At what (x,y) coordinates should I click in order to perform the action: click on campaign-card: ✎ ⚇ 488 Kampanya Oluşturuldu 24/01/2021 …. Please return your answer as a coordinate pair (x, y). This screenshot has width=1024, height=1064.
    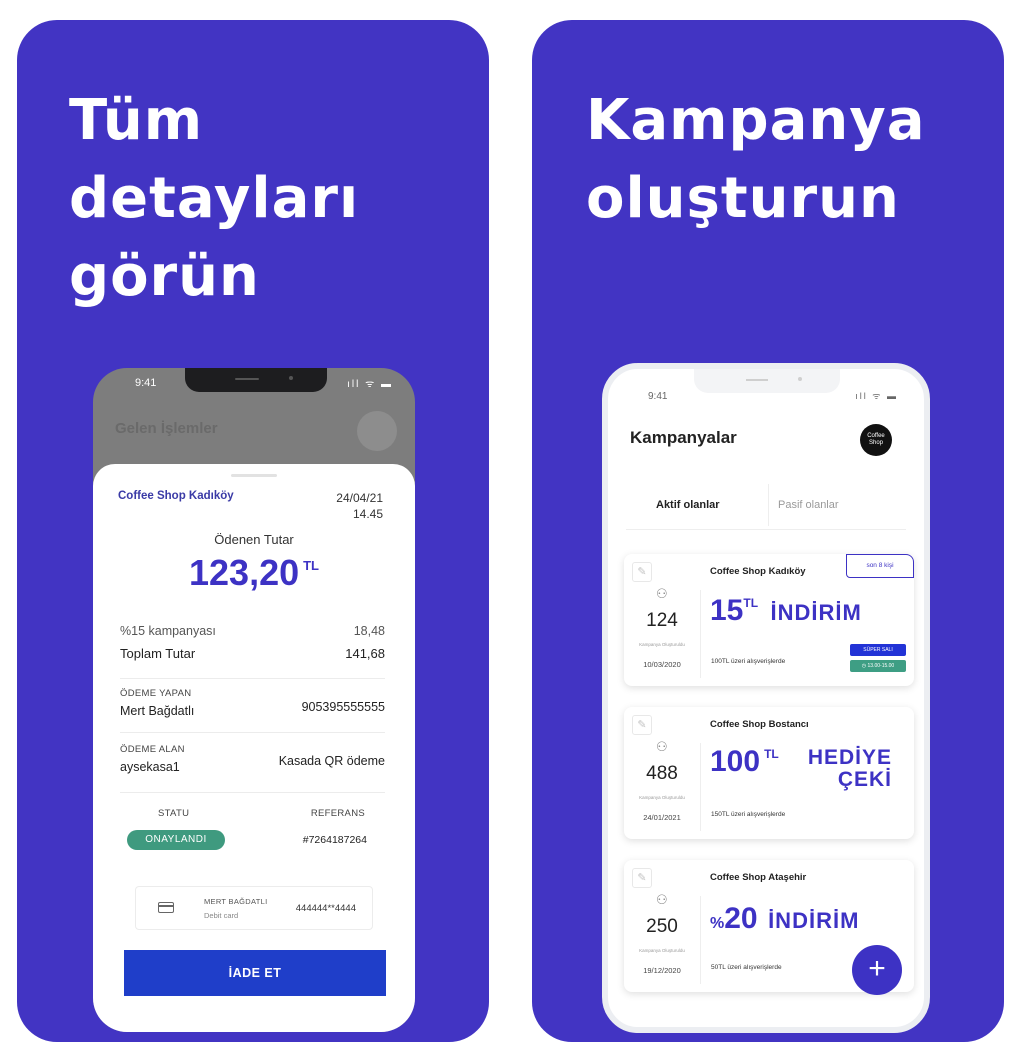
    Looking at the image, I should click on (769, 773).